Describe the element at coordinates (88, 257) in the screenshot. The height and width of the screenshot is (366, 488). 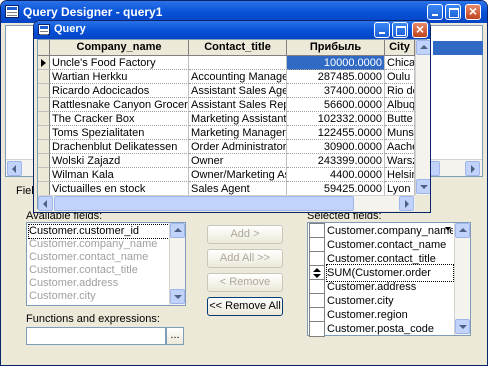
I see `available-field-item: Customer.contact_name` at that location.